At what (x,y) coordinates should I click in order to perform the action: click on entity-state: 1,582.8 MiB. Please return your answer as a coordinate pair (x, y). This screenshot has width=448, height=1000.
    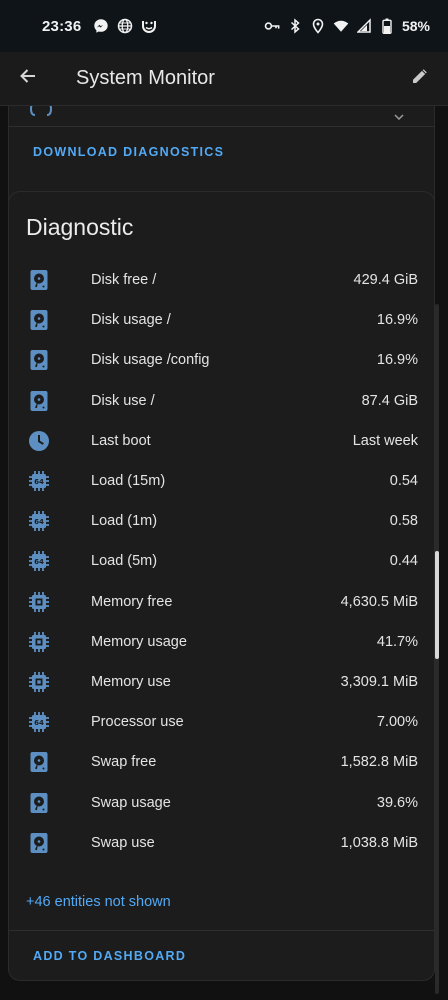
    Looking at the image, I should click on (379, 762).